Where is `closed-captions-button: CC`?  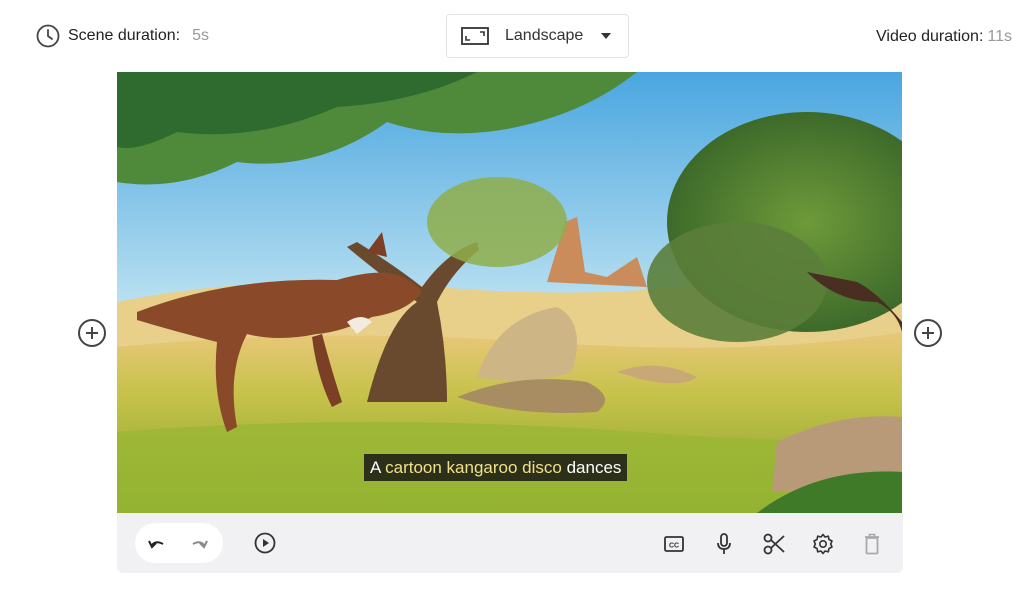 closed-captions-button: CC is located at coordinates (674, 544).